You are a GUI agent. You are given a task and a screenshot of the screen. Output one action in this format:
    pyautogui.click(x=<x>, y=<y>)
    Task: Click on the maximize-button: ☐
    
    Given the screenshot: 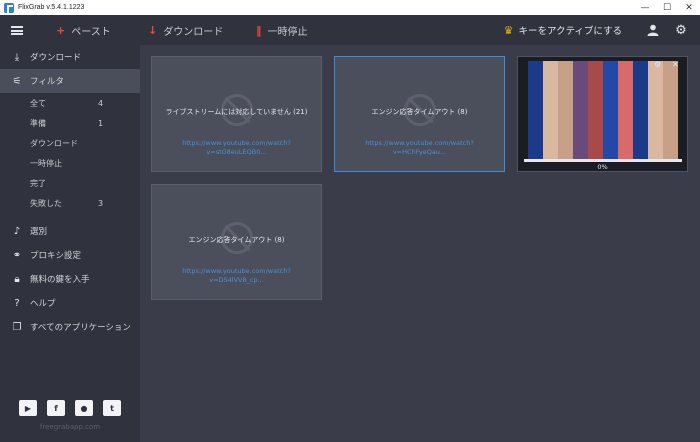 What is the action you would take?
    pyautogui.click(x=667, y=7)
    